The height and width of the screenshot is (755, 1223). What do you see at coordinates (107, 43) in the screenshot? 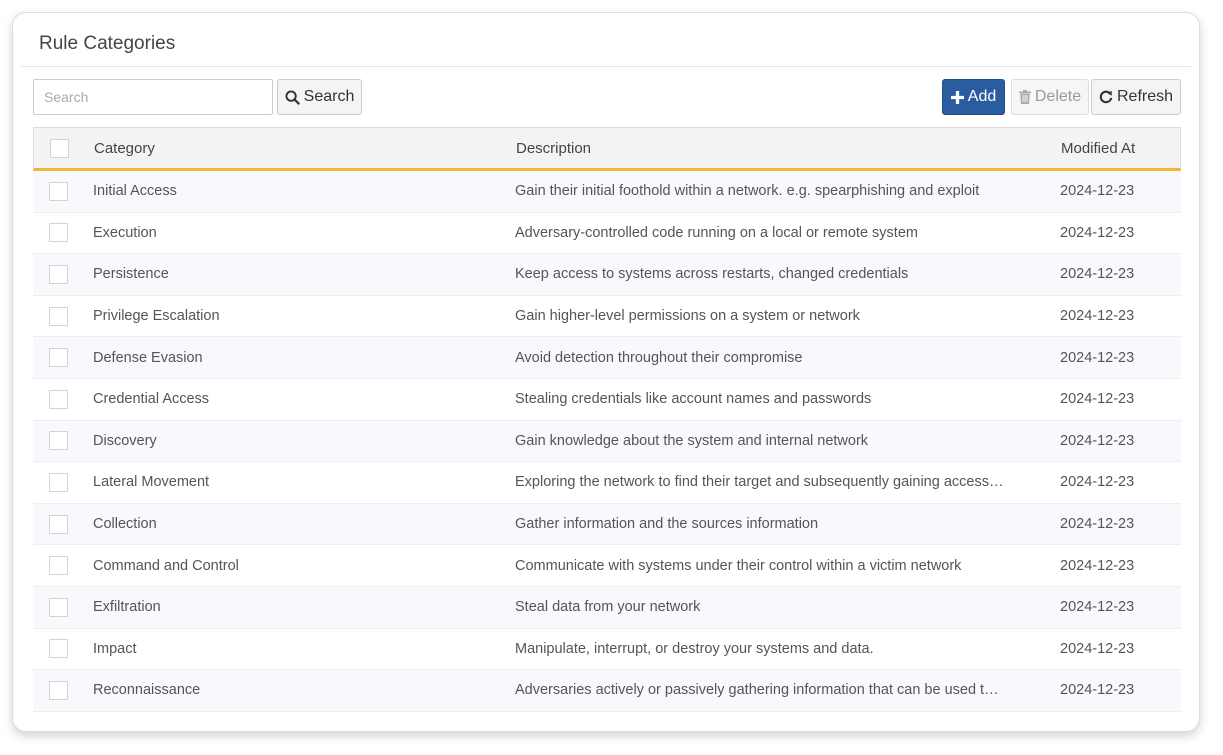
I see `page-title: Rule Categories` at bounding box center [107, 43].